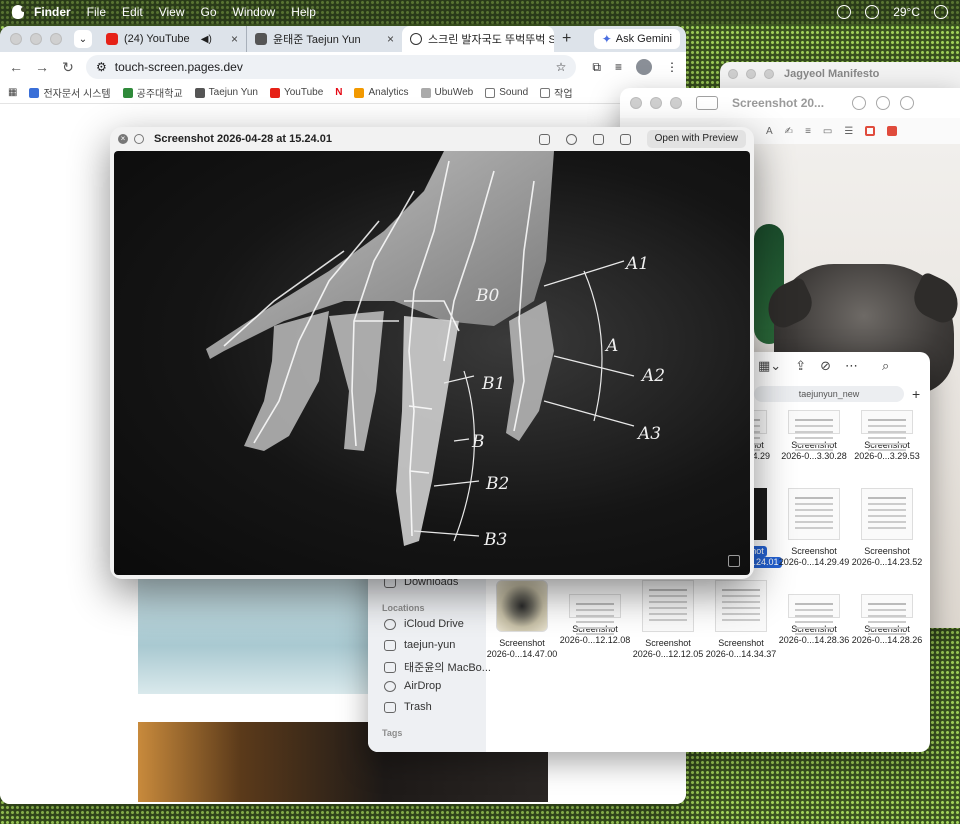  I want to click on more-menu-icon: ⋮, so click(672, 67).